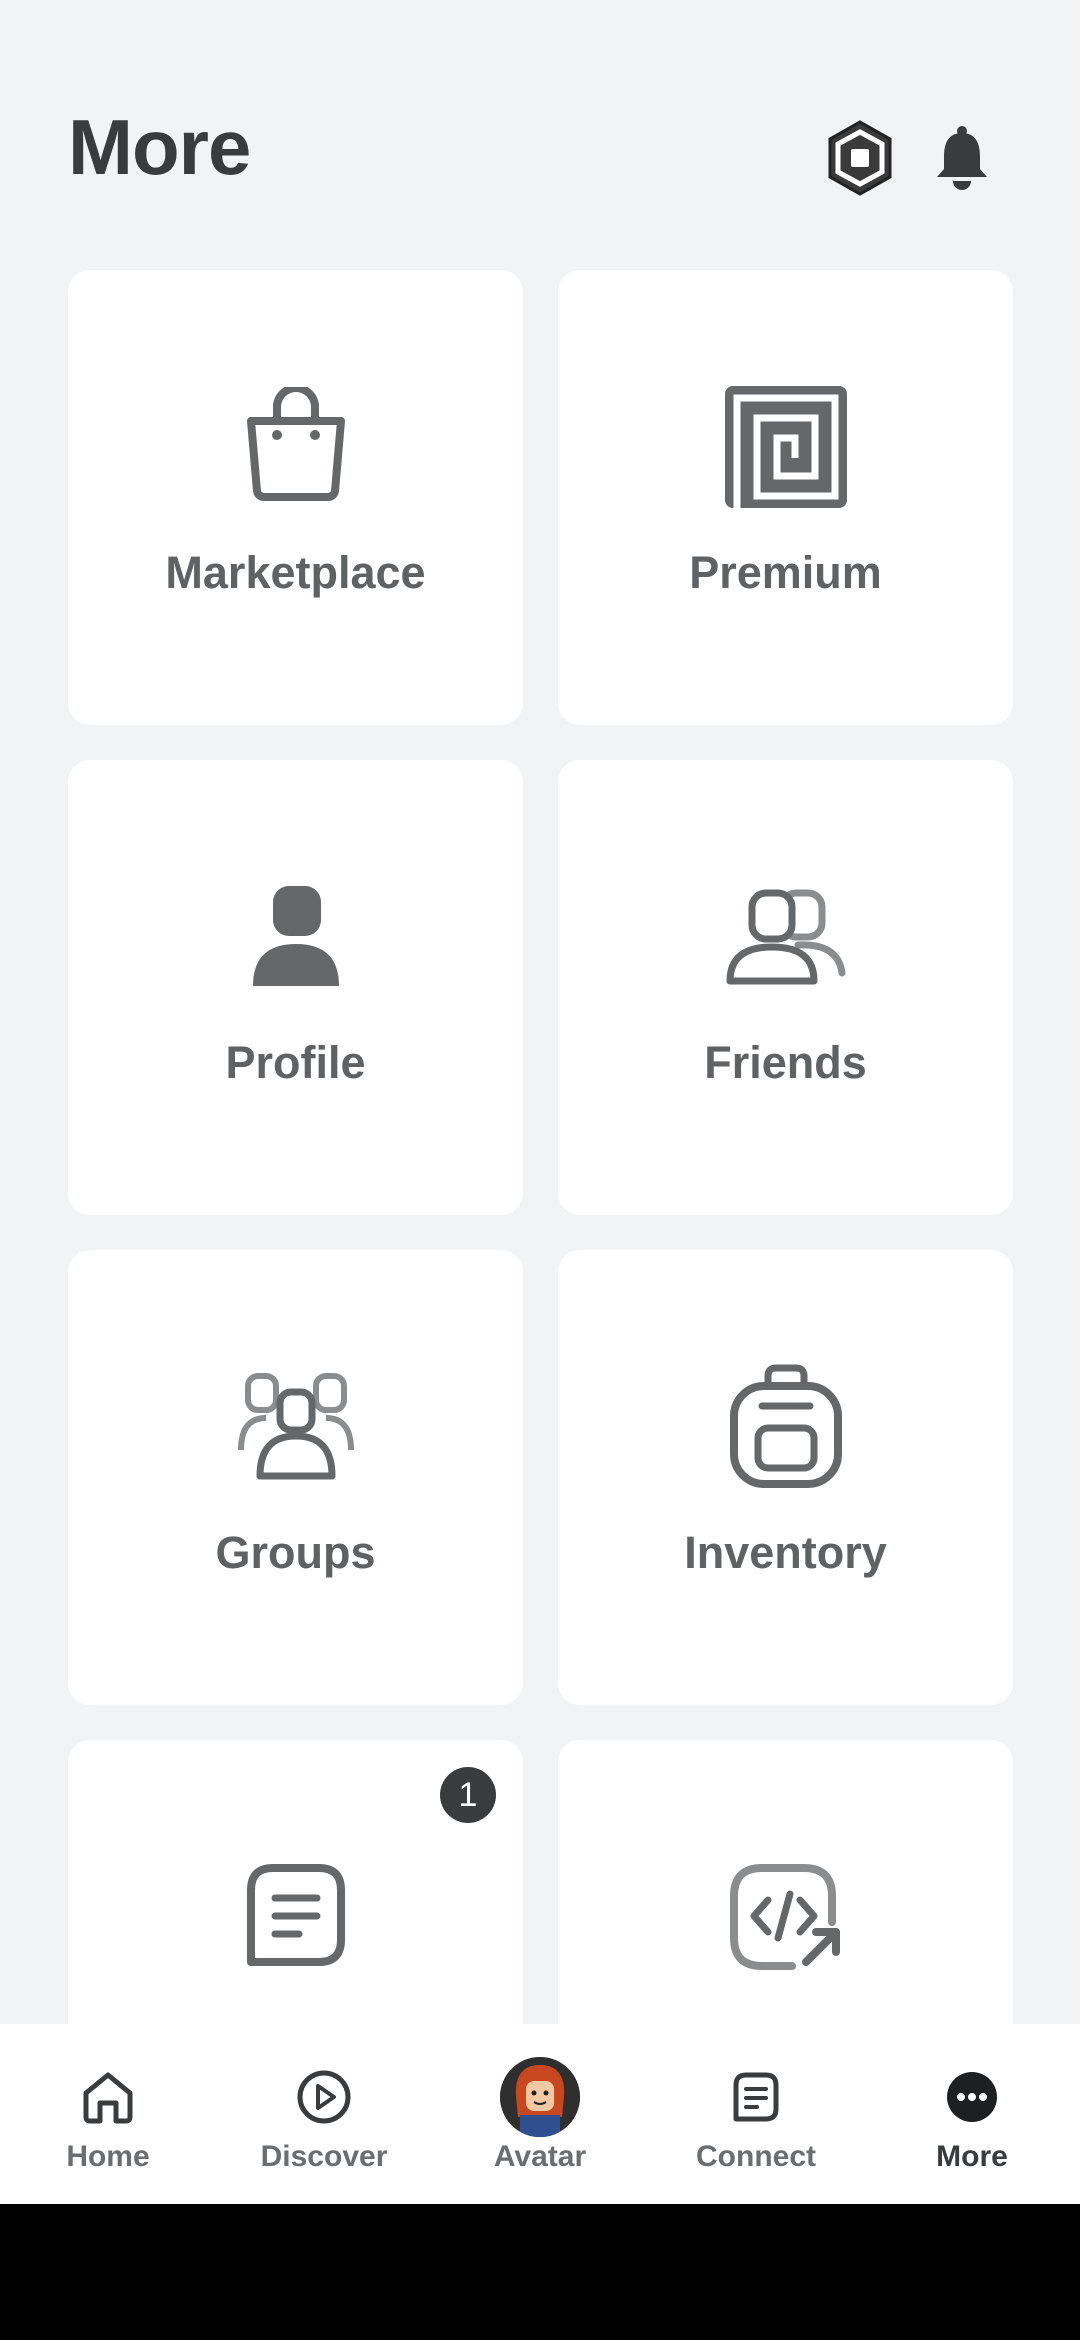 The width and height of the screenshot is (1080, 2340). What do you see at coordinates (295, 572) in the screenshot?
I see `tile-label: Marketplace` at bounding box center [295, 572].